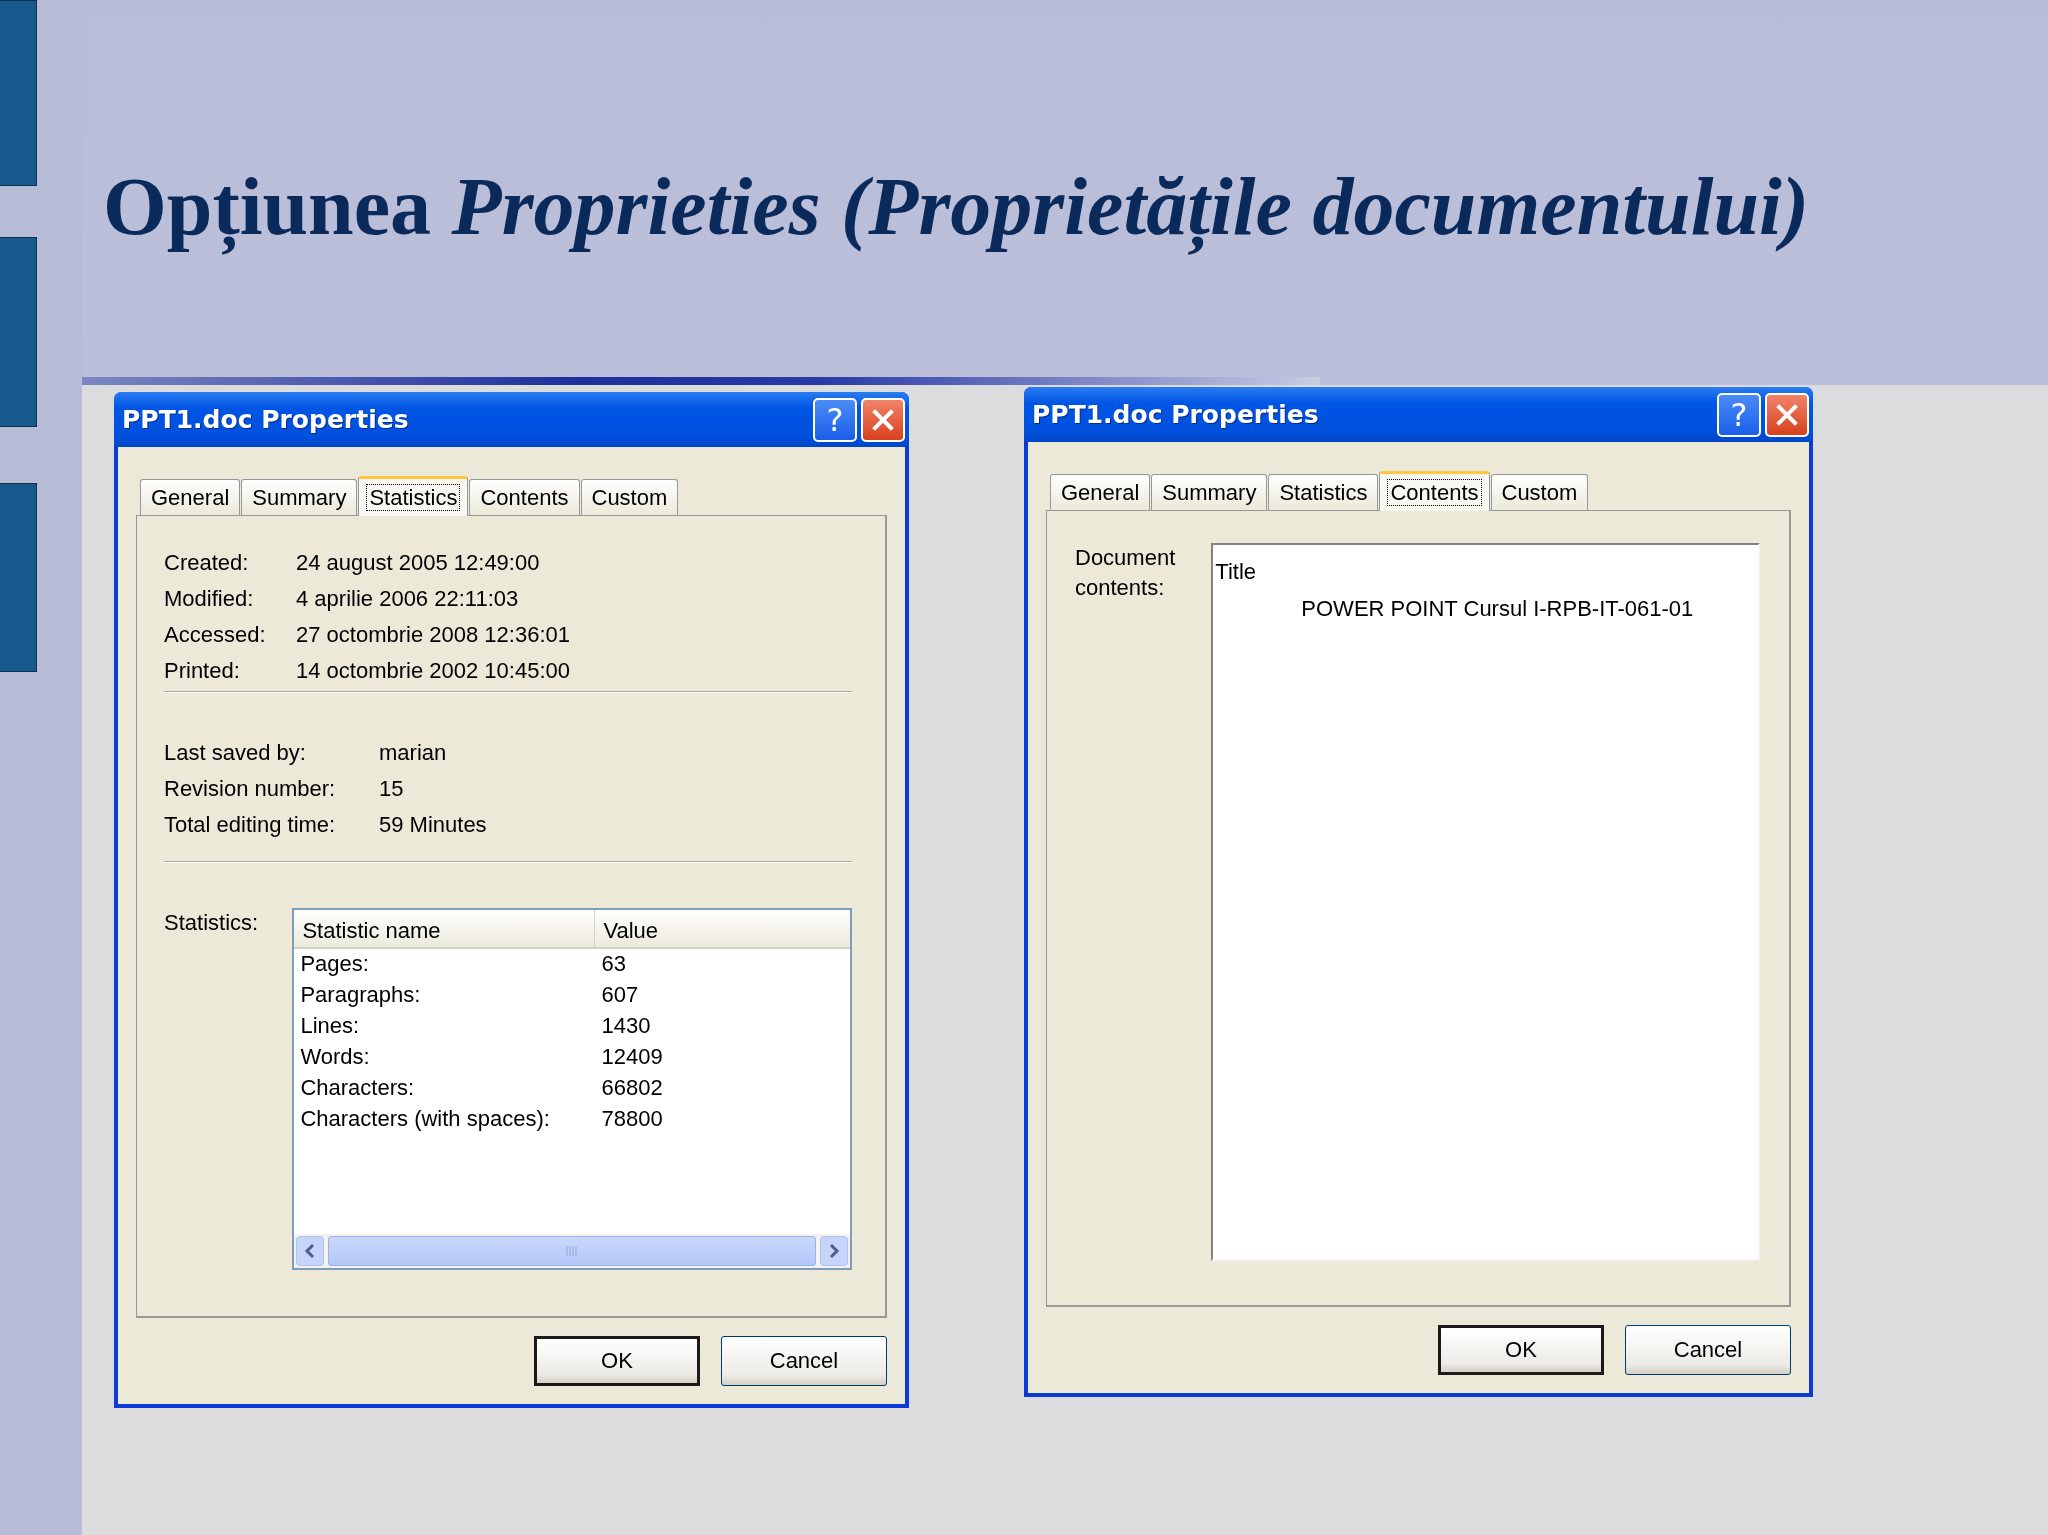 The width and height of the screenshot is (2048, 1535). Describe the element at coordinates (631, 1057) in the screenshot. I see `table-cell-text: 12409` at that location.